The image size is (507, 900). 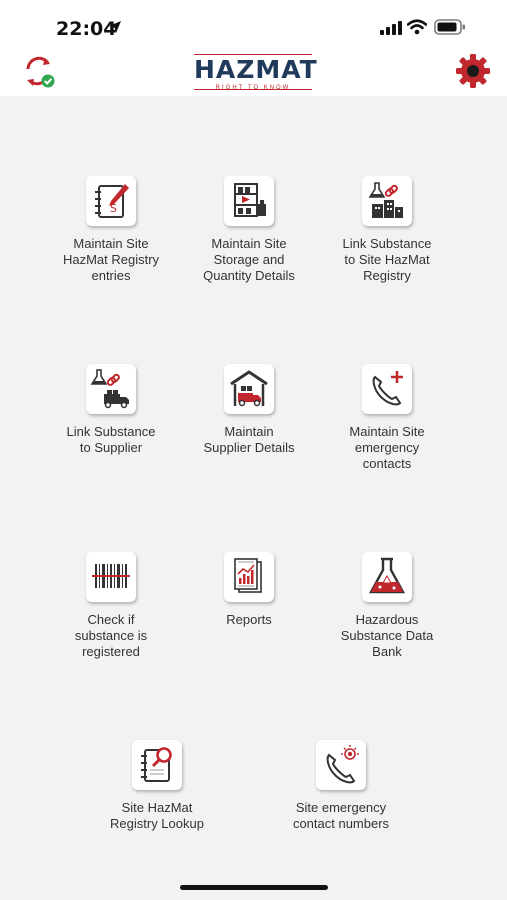 What do you see at coordinates (417, 27) in the screenshot?
I see `wifi-icon` at bounding box center [417, 27].